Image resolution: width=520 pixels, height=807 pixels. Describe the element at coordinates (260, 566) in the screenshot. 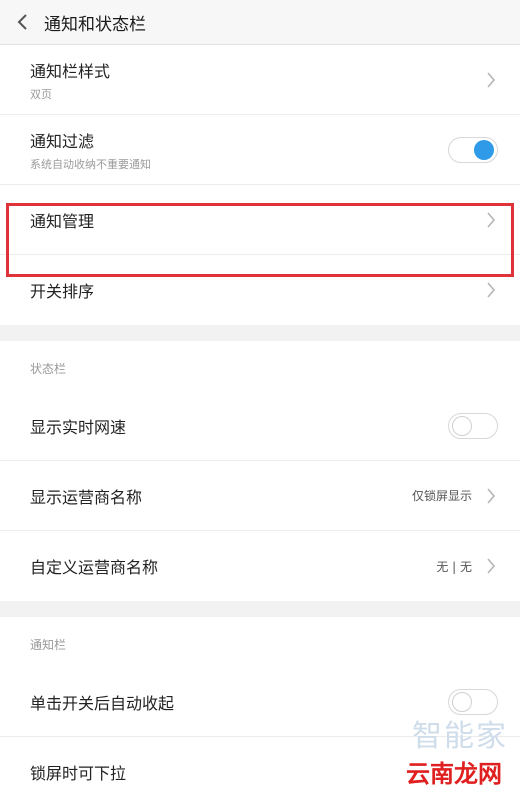

I see `custom-carrier-name-row: 自定义运营商名称 无 | 无` at that location.